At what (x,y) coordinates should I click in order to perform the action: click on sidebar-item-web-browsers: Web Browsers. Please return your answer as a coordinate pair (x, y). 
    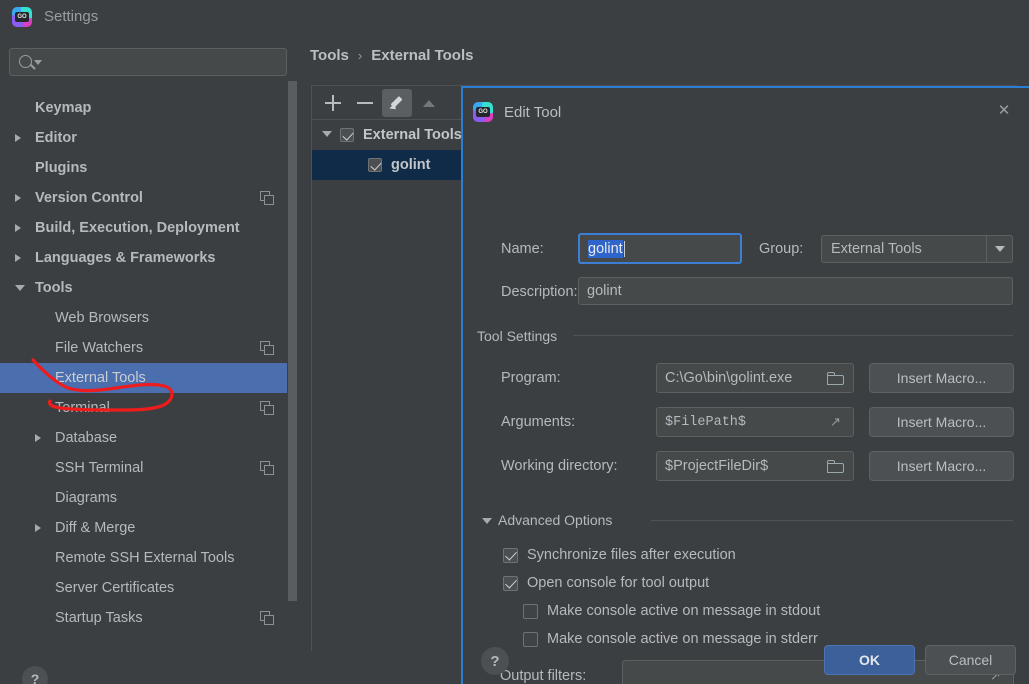
    Looking at the image, I should click on (149, 318).